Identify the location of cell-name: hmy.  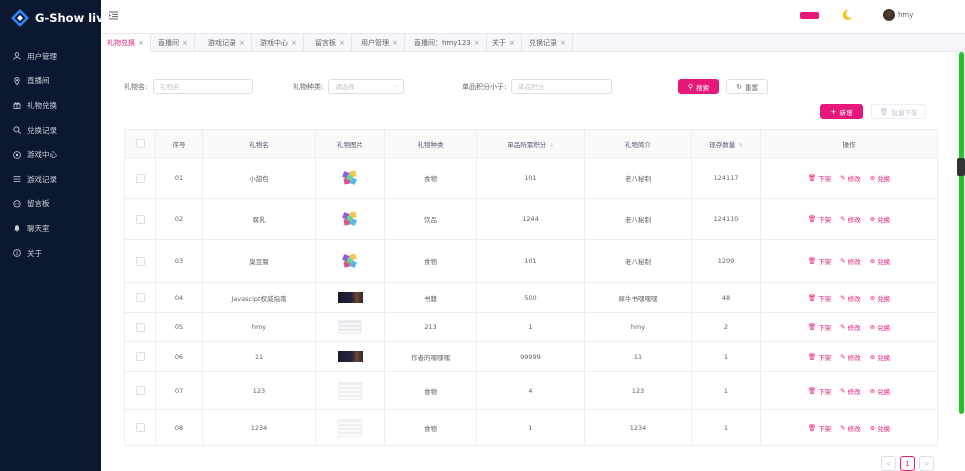
(259, 327).